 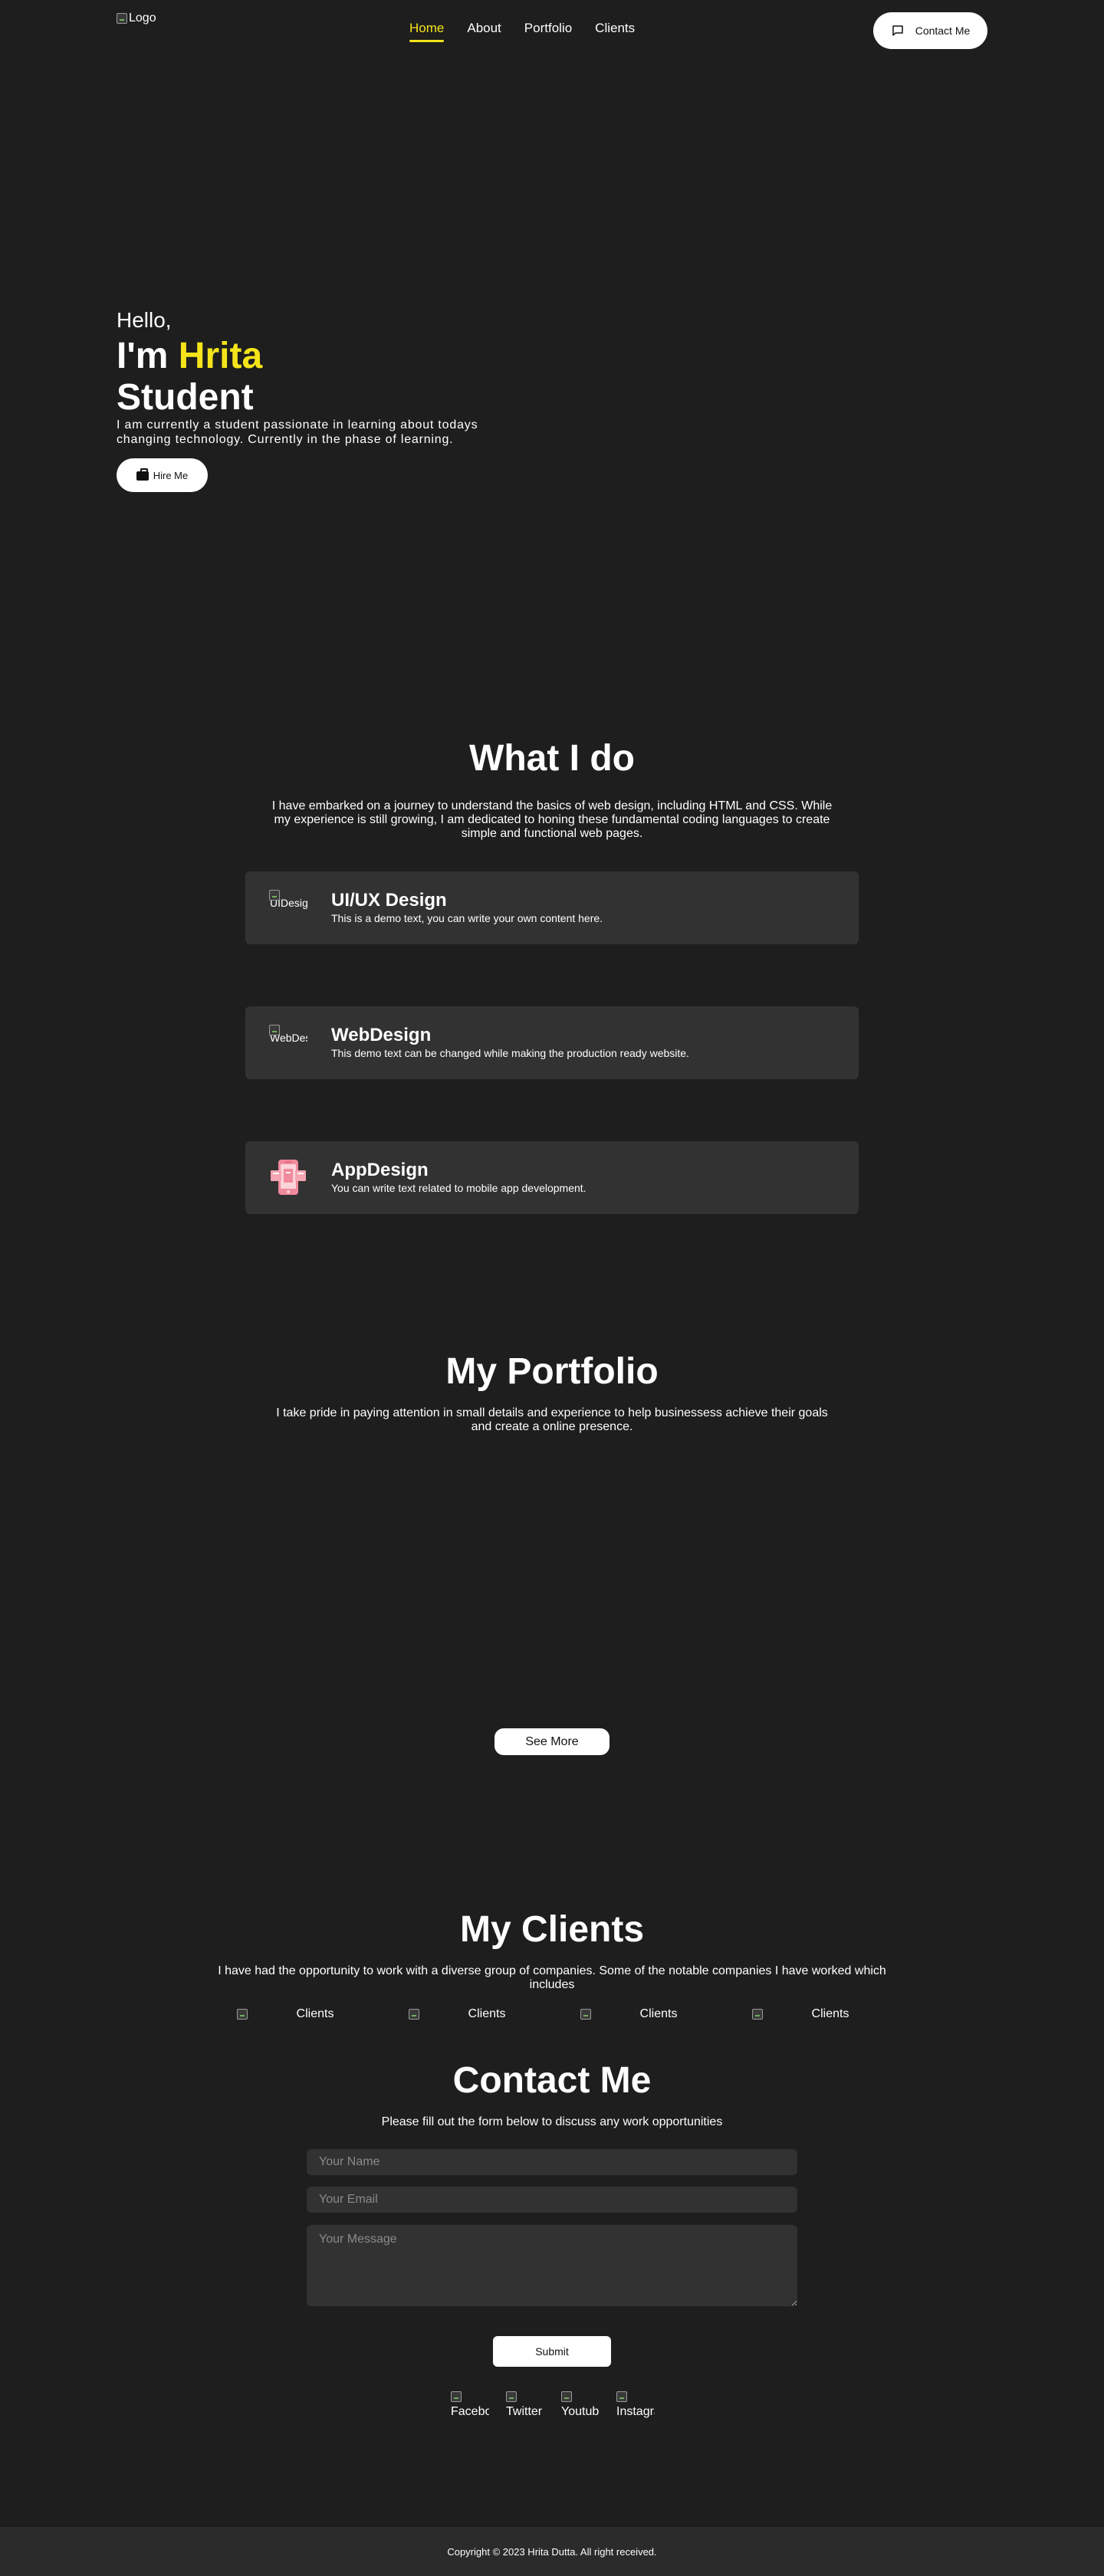 What do you see at coordinates (580, 2411) in the screenshot?
I see `youtube-alt: Youtube` at bounding box center [580, 2411].